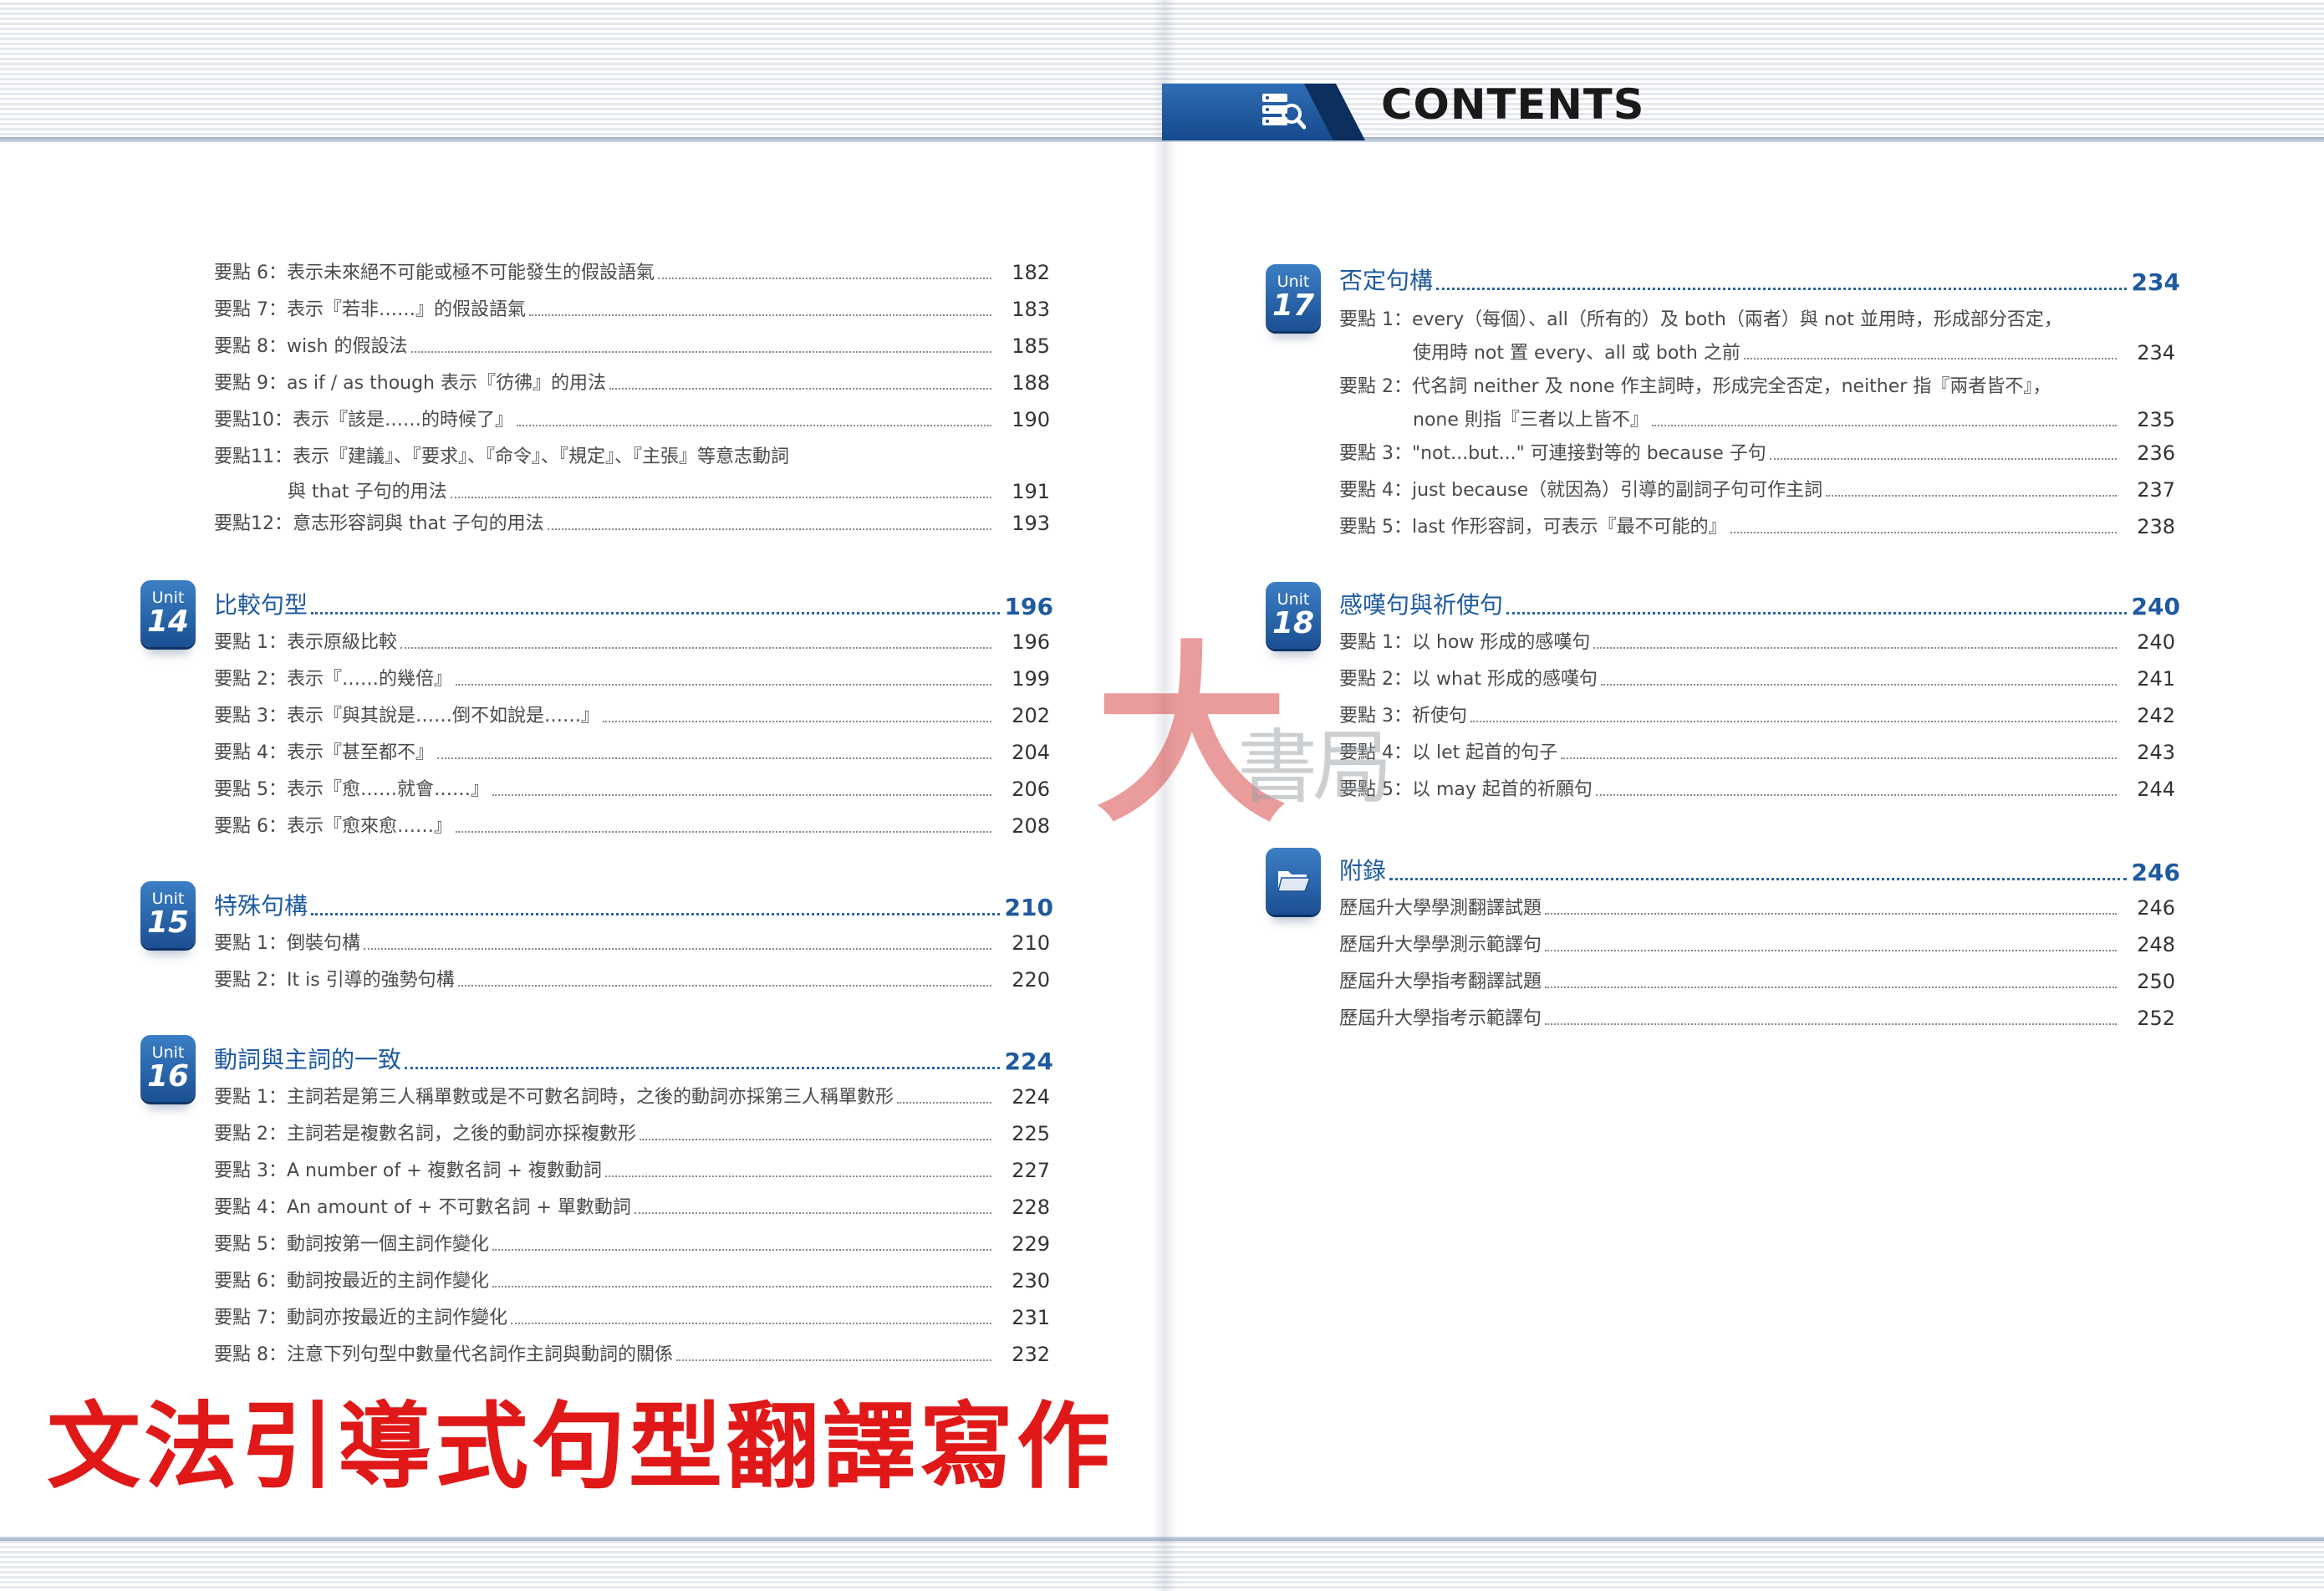  I want to click on toc-row: 要點 9：as if / as though 表示『彷彿』的用法 188, so click(632, 382).